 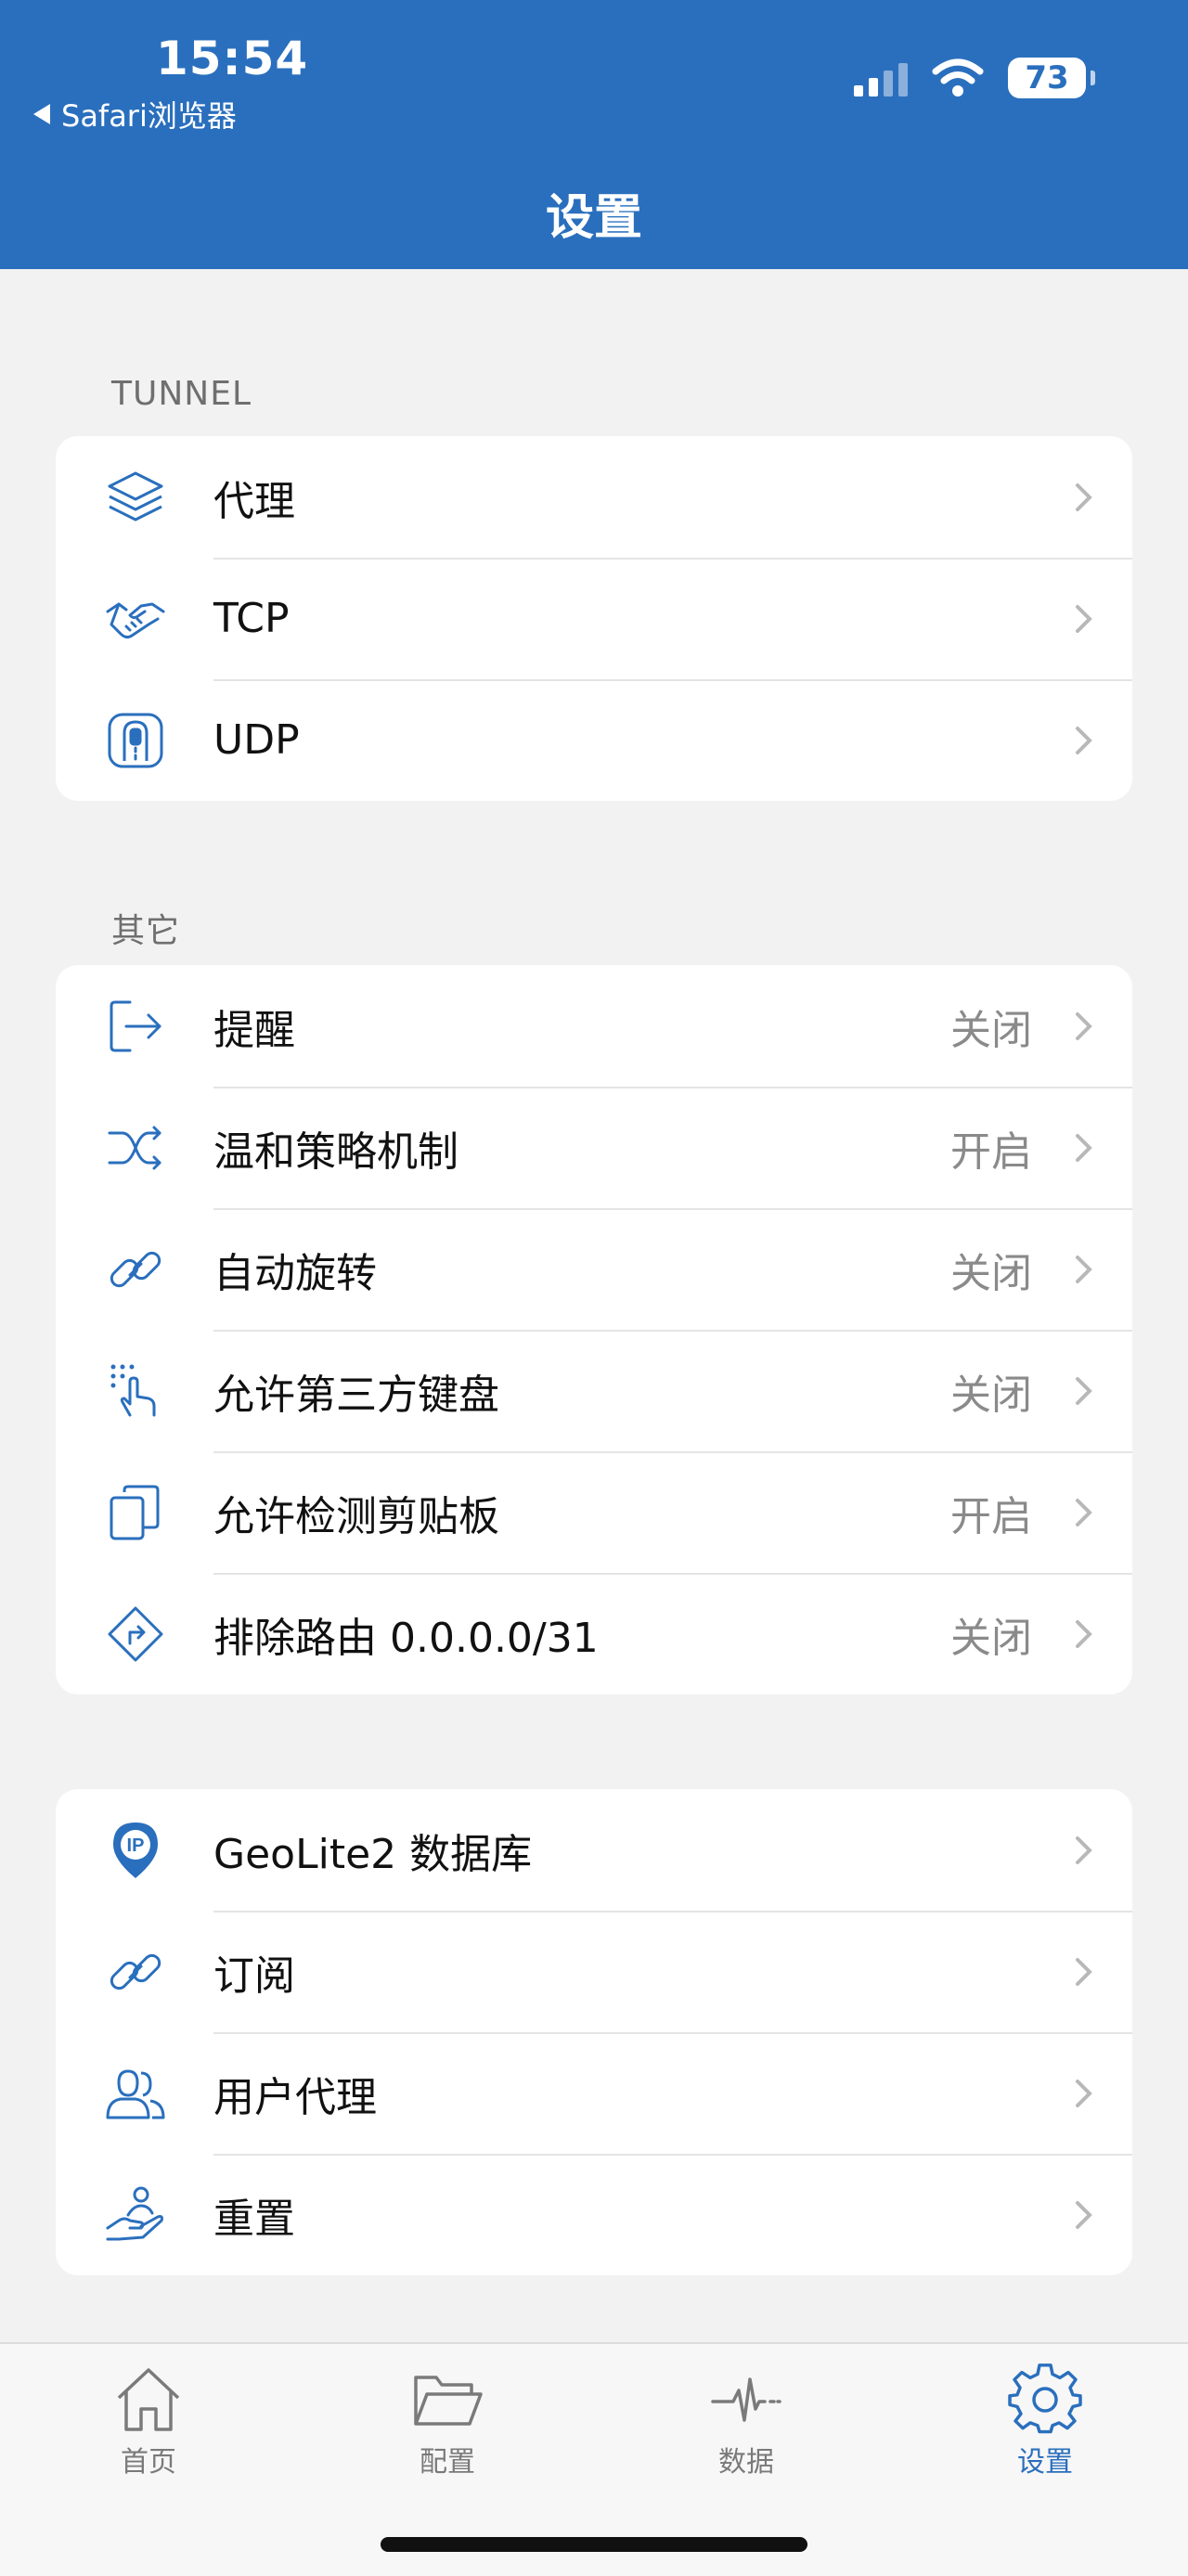 What do you see at coordinates (254, 1030) in the screenshot?
I see `settings-row-label: 提醒` at bounding box center [254, 1030].